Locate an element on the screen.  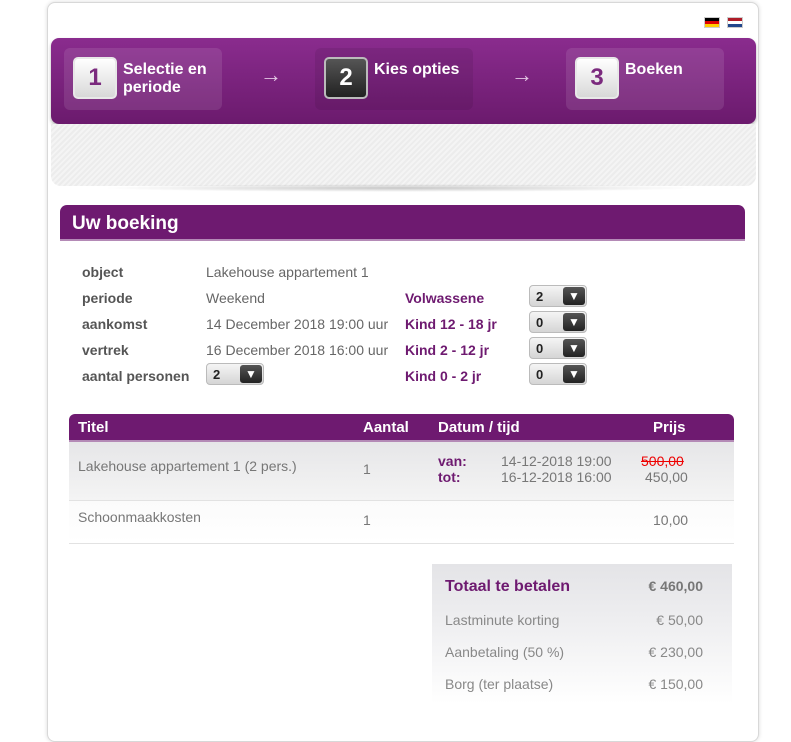
booking-table-header: Titel Aantal Datum / tijd Prijs is located at coordinates (401, 428).